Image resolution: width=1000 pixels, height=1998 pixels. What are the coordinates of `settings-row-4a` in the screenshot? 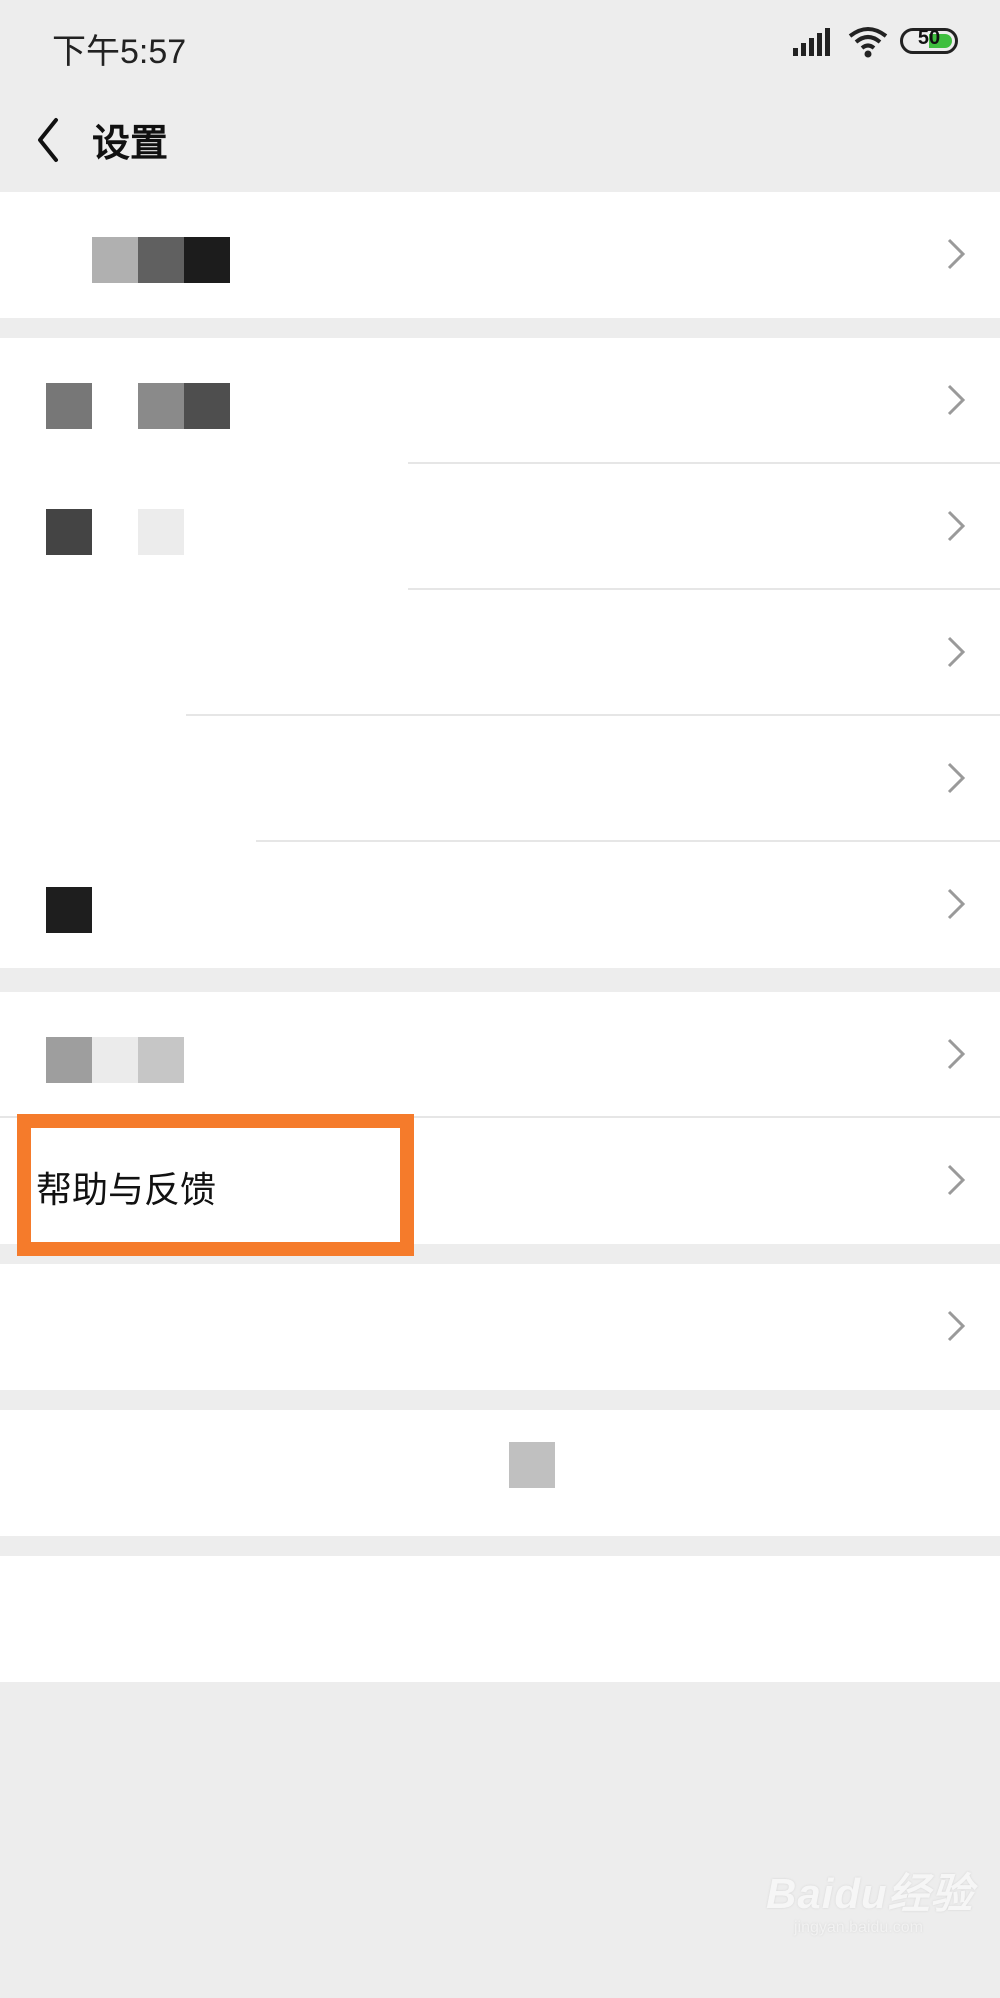 It's located at (500, 1327).